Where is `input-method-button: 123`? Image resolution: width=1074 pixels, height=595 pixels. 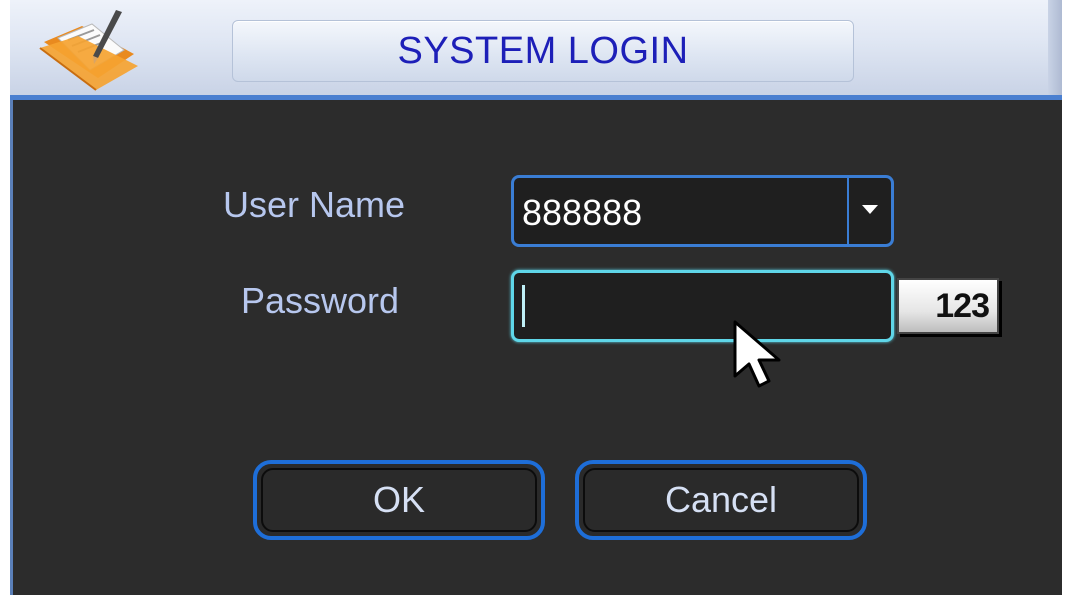
input-method-button: 123 is located at coordinates (948, 306).